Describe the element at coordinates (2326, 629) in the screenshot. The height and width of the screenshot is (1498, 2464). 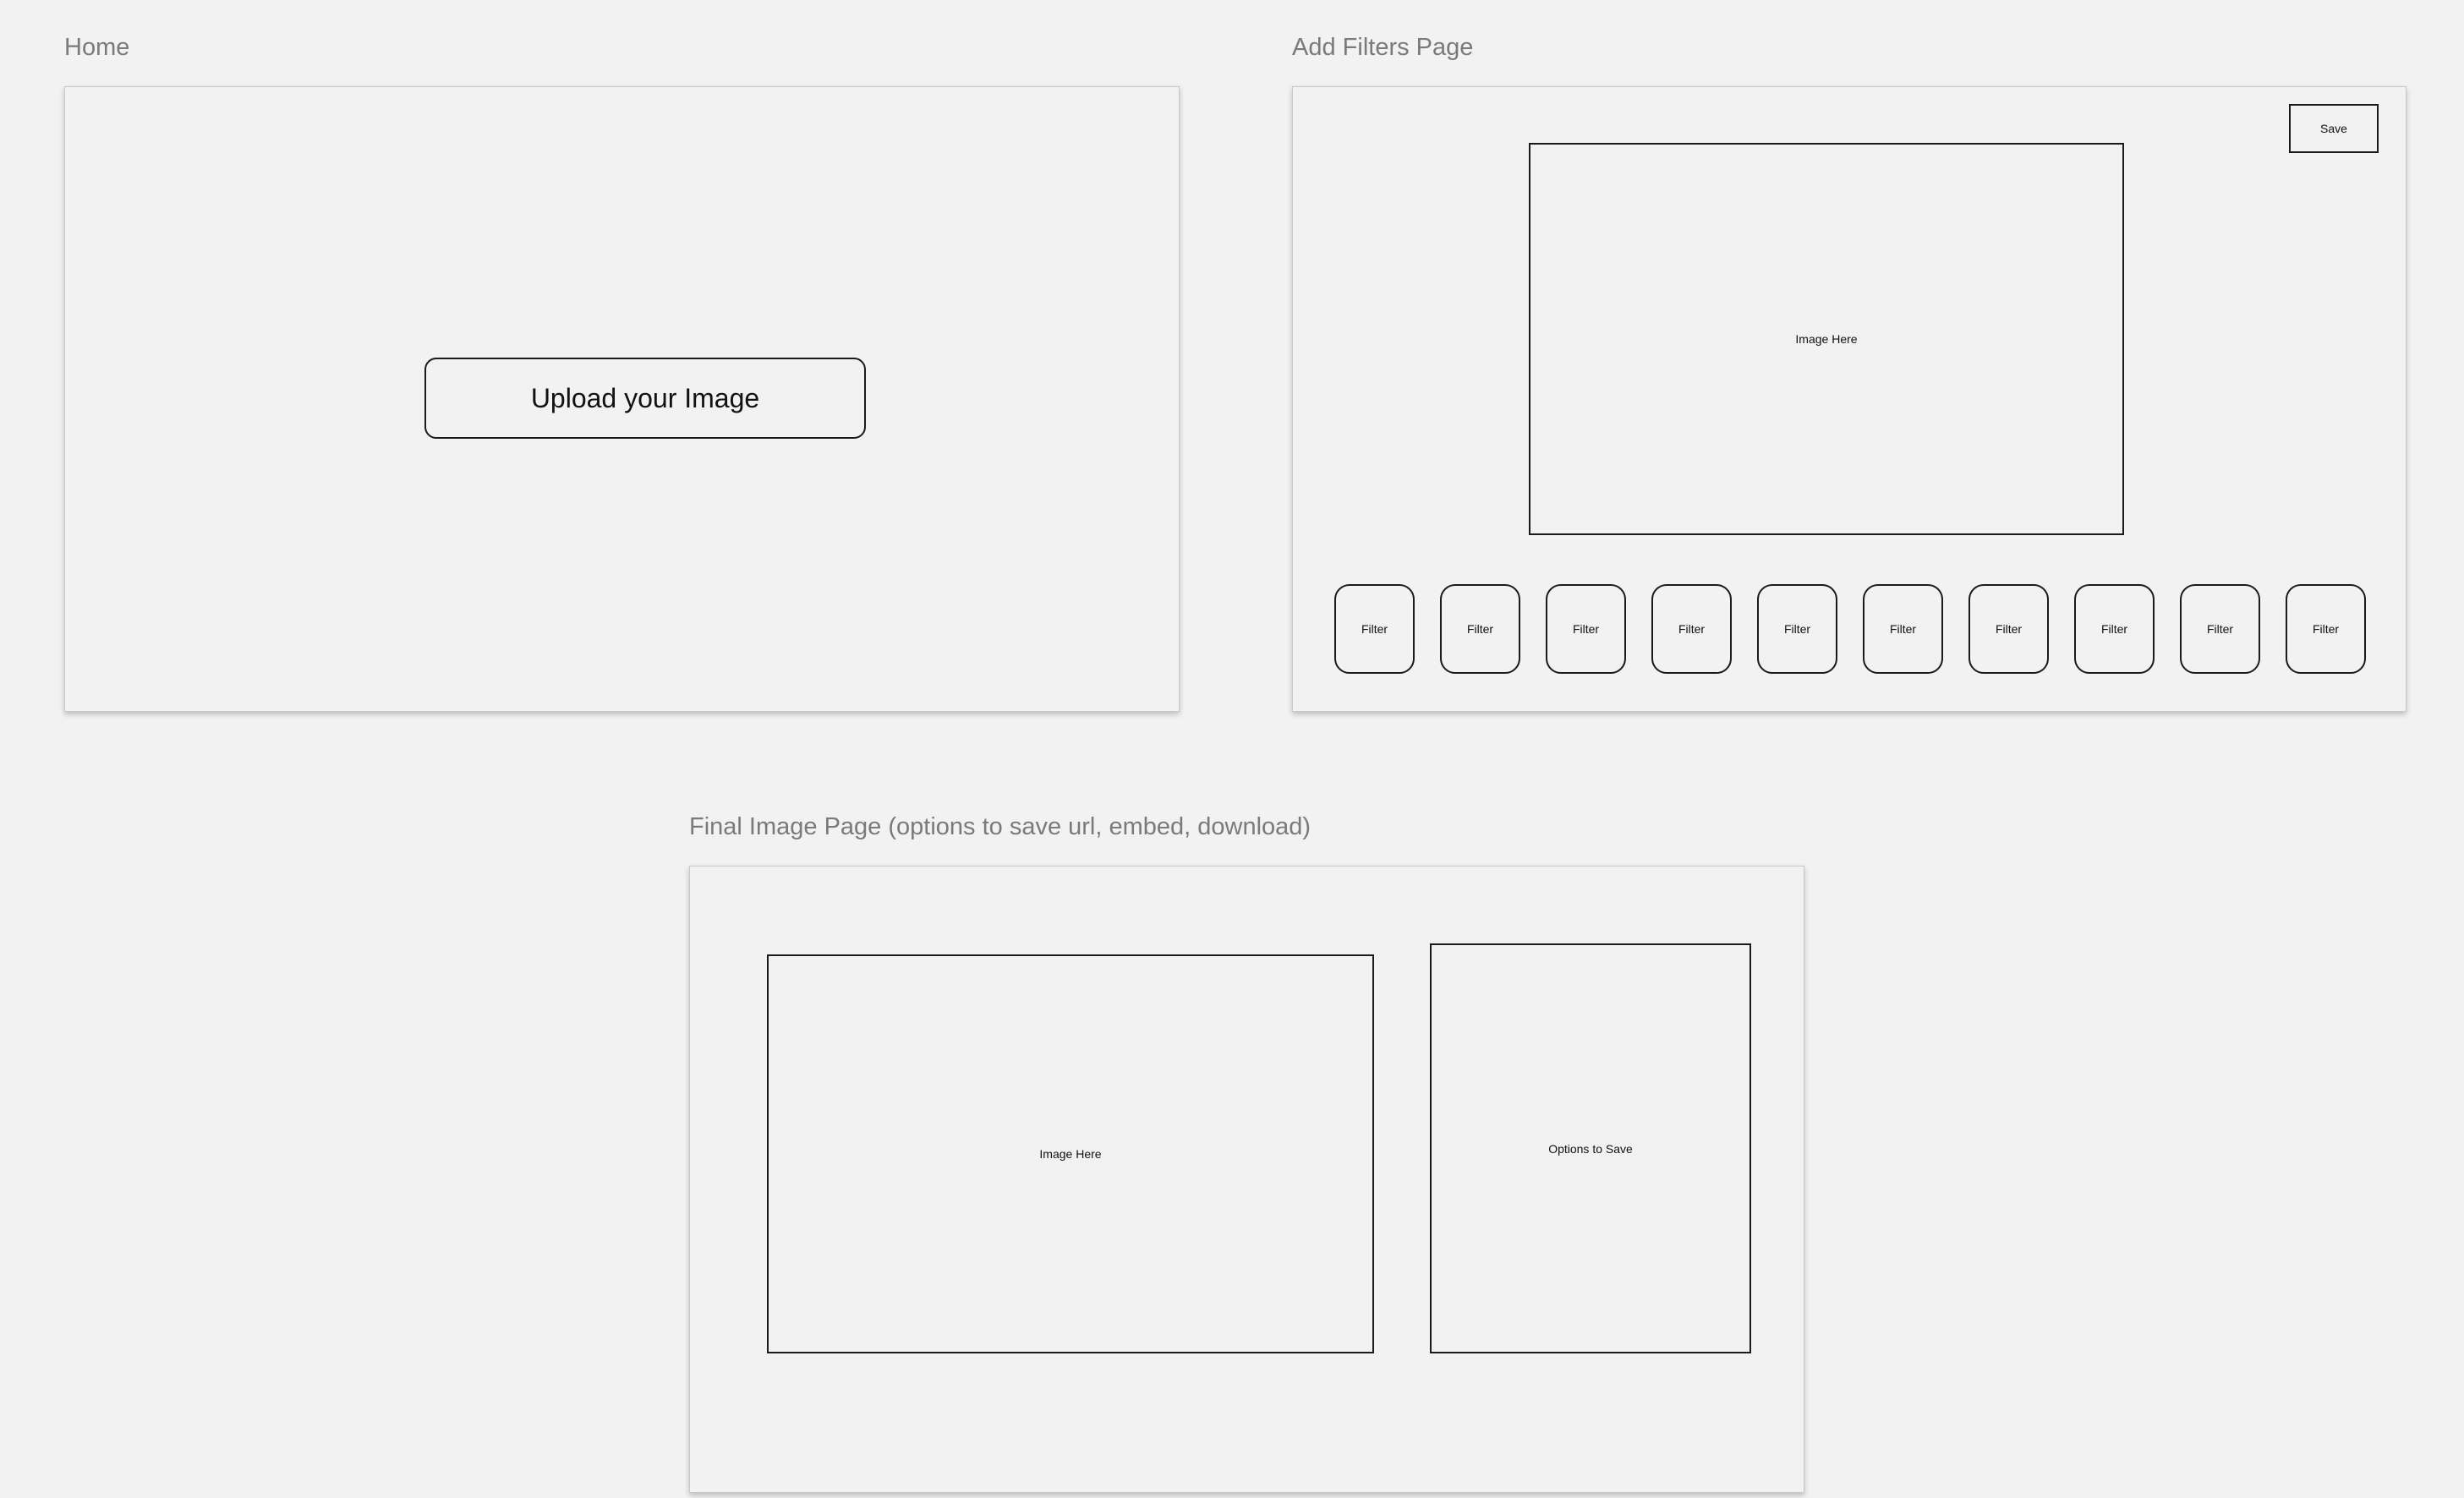
I see `filter-button-10: Filter` at that location.